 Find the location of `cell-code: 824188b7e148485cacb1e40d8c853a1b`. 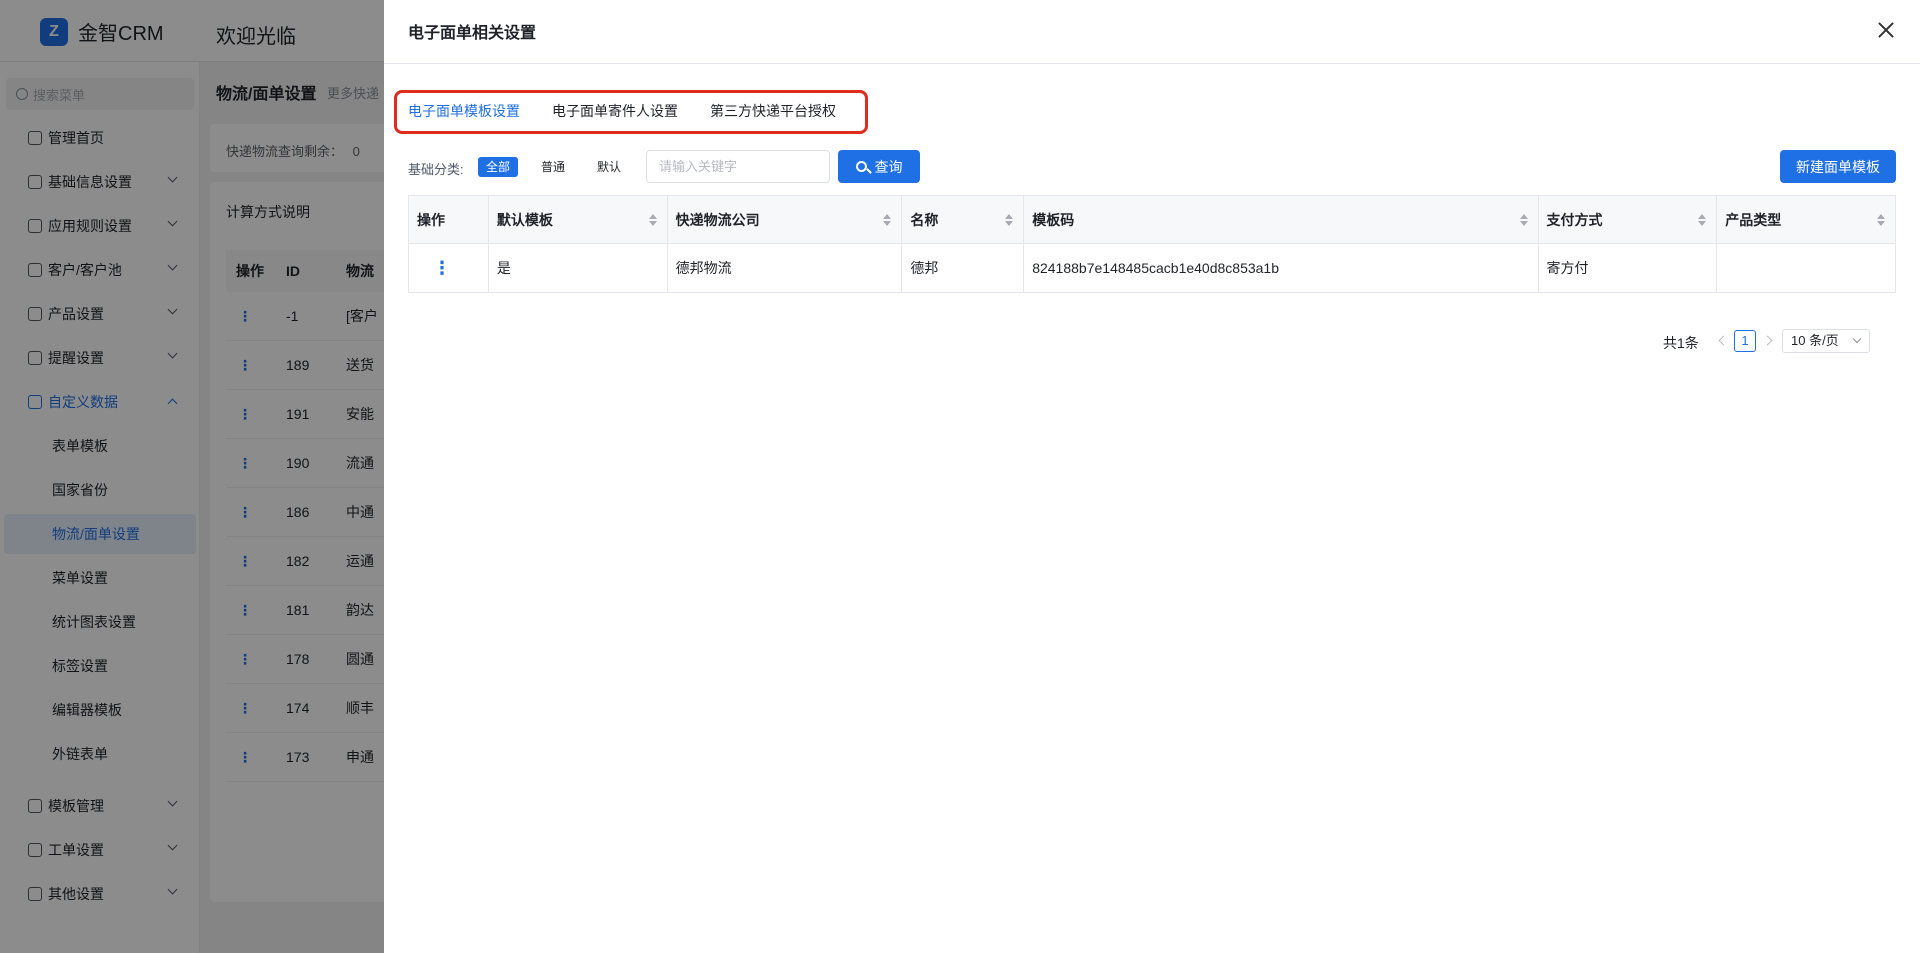

cell-code: 824188b7e148485cacb1e40d8c853a1b is located at coordinates (1281, 268).